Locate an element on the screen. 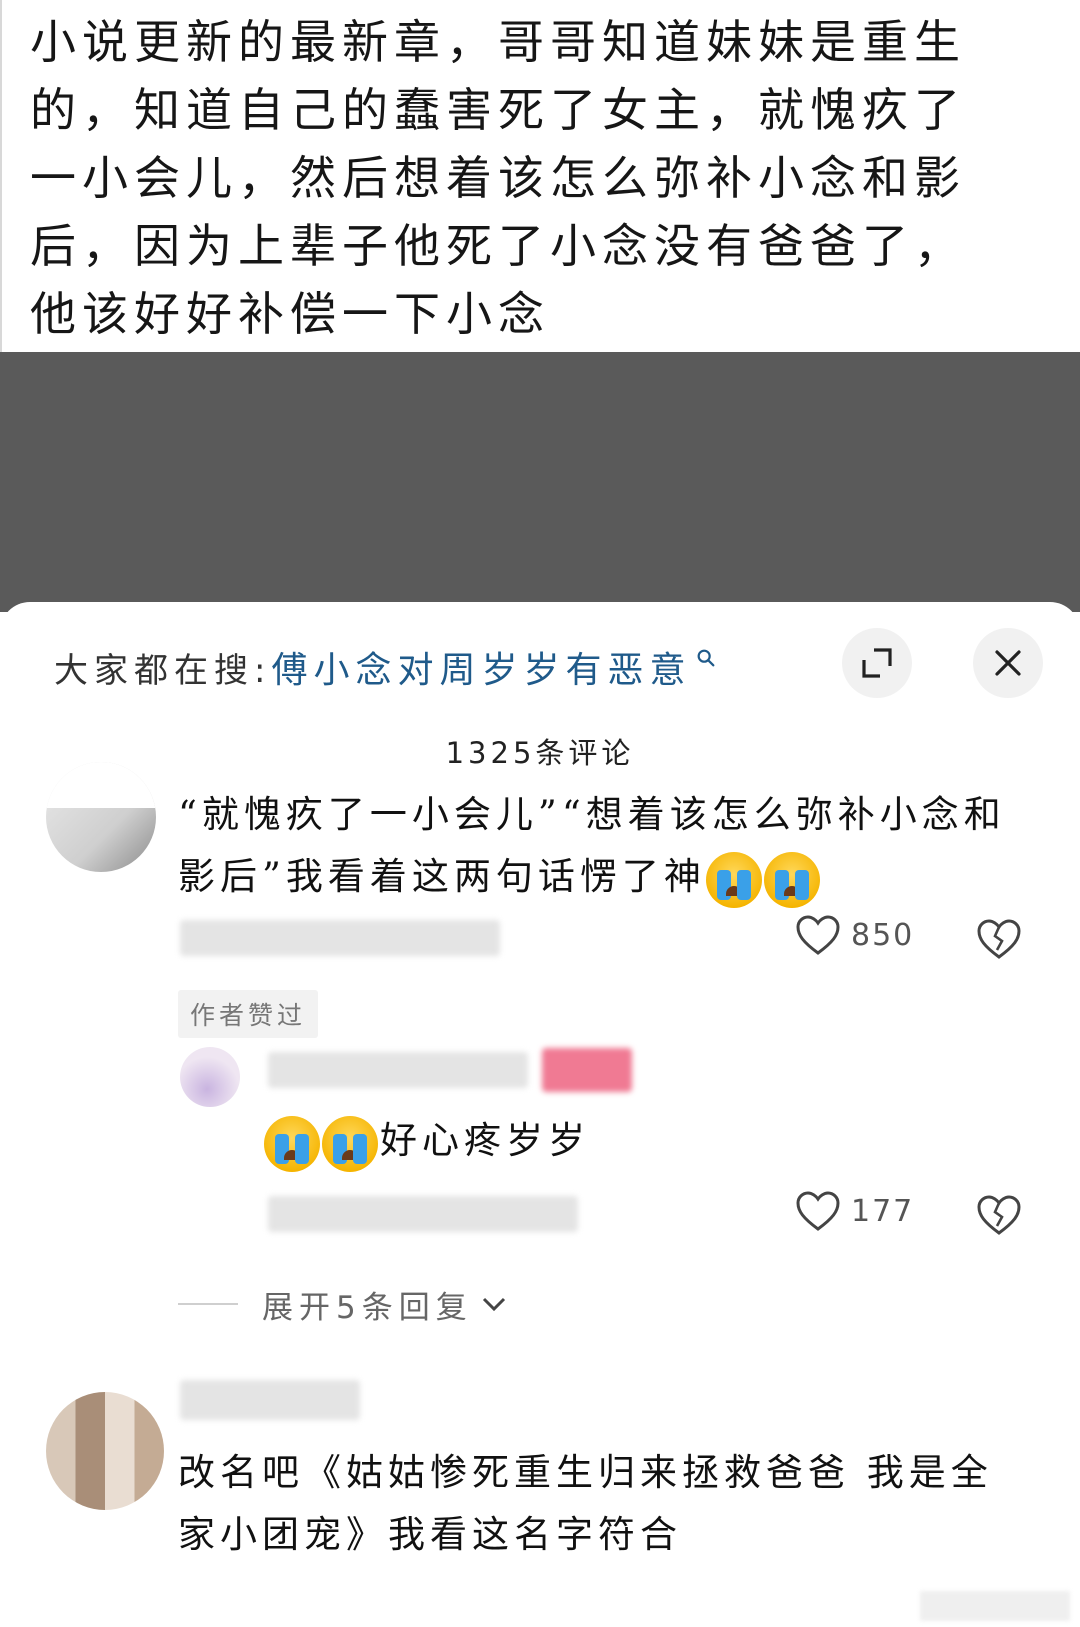  trending-search: 大家都在搜: 傅小念对周岁岁有恶意 is located at coordinates (385, 667).